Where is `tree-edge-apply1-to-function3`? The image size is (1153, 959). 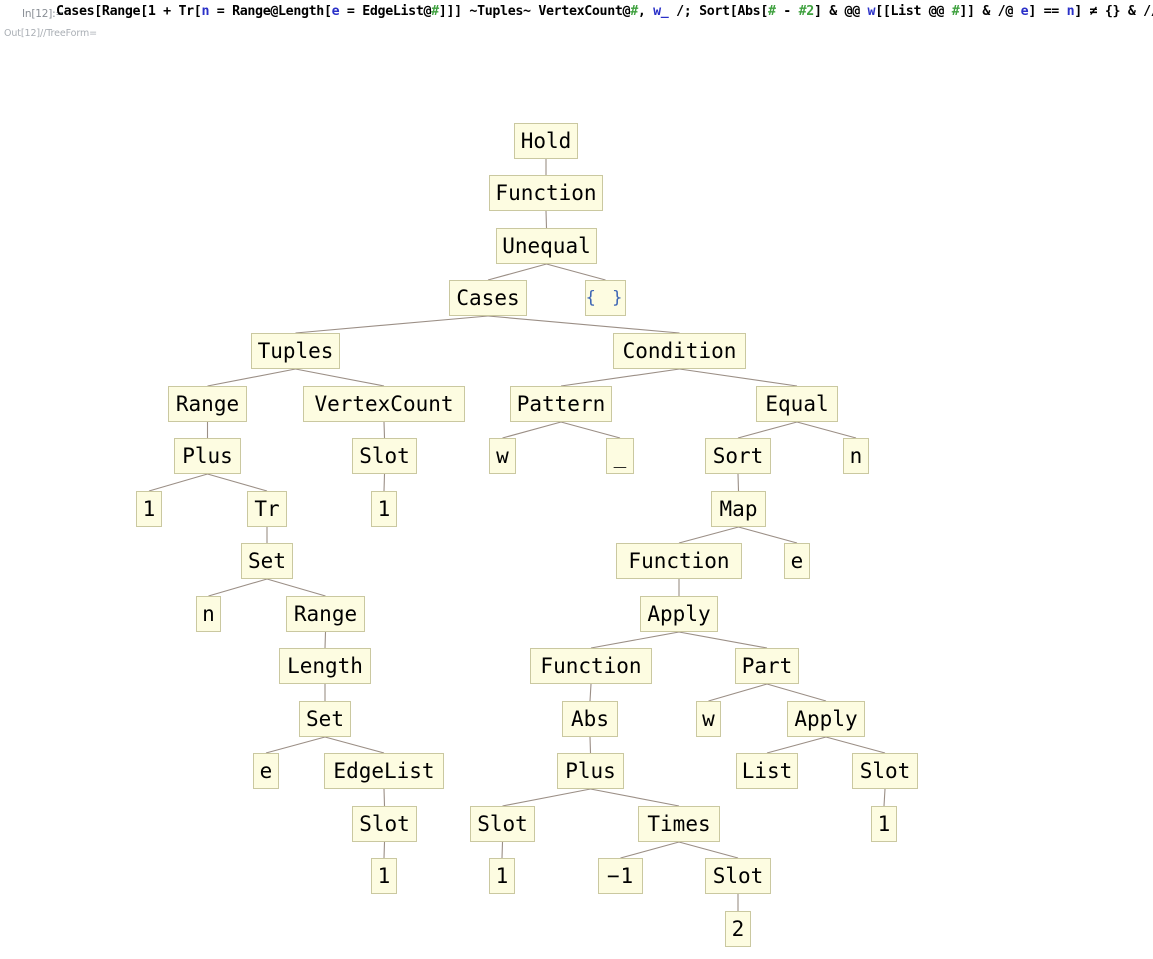
tree-edge-apply1-to-function3 is located at coordinates (635, 640).